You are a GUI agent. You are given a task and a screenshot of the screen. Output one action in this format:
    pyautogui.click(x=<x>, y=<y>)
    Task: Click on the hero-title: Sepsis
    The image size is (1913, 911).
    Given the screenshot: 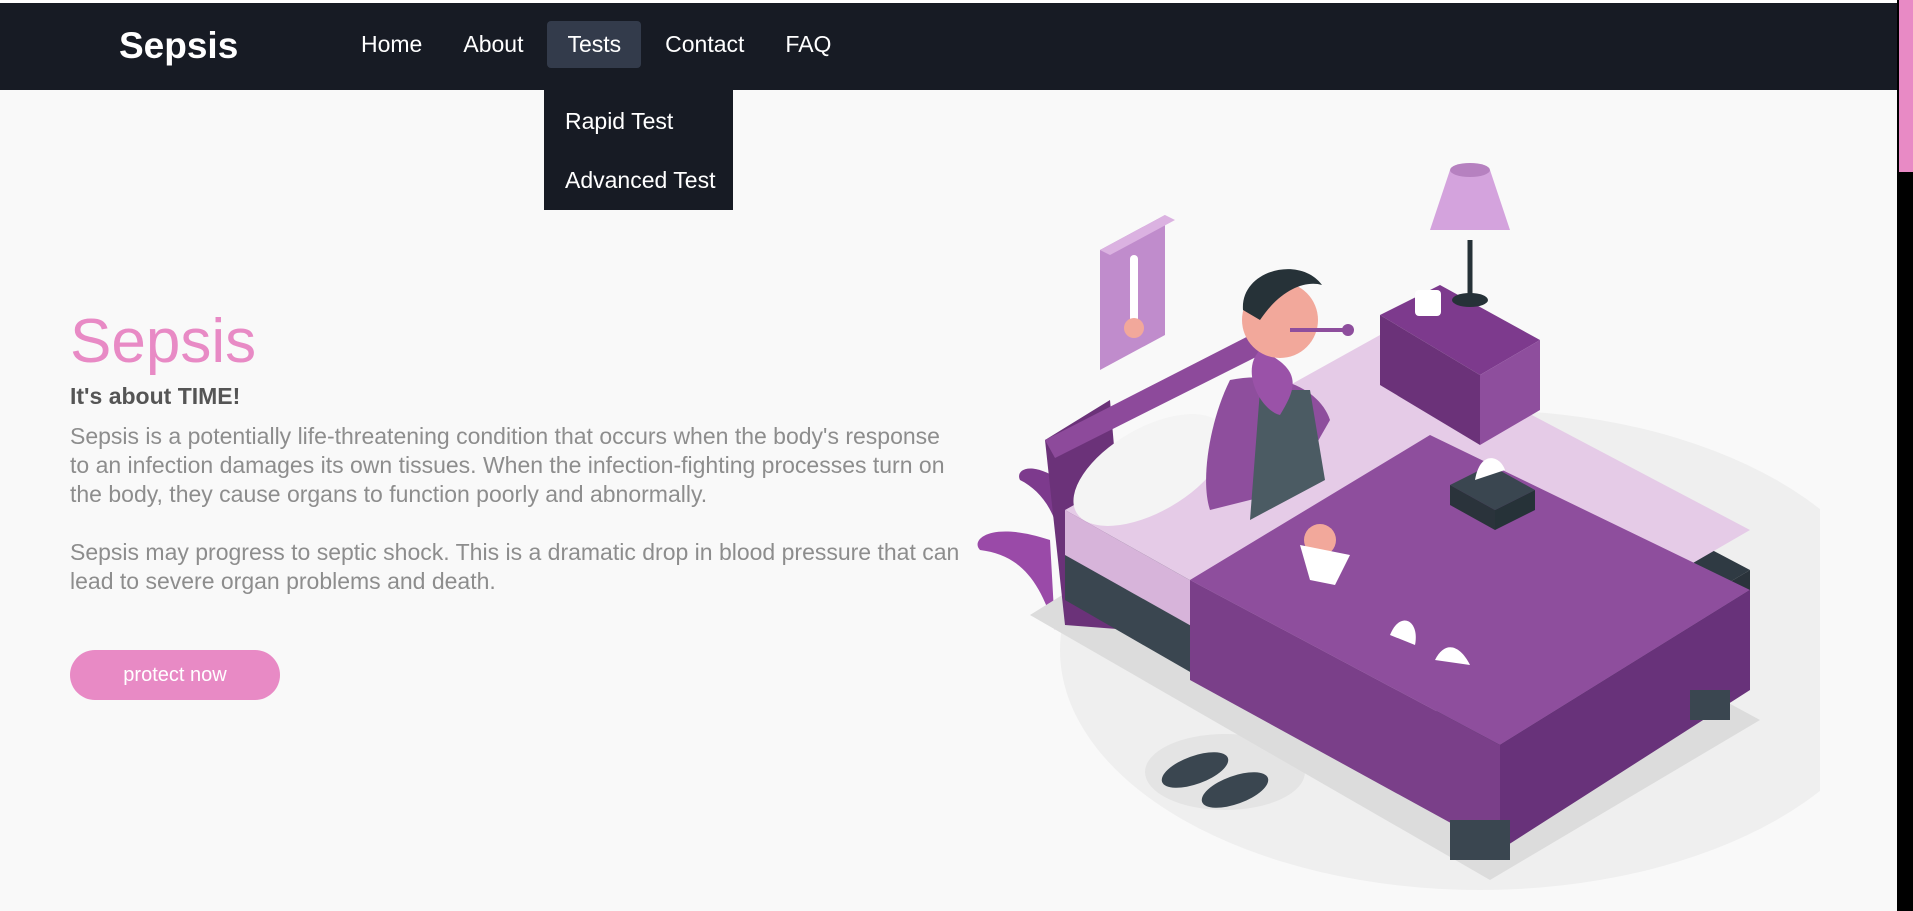 What is the action you would take?
    pyautogui.click(x=163, y=341)
    